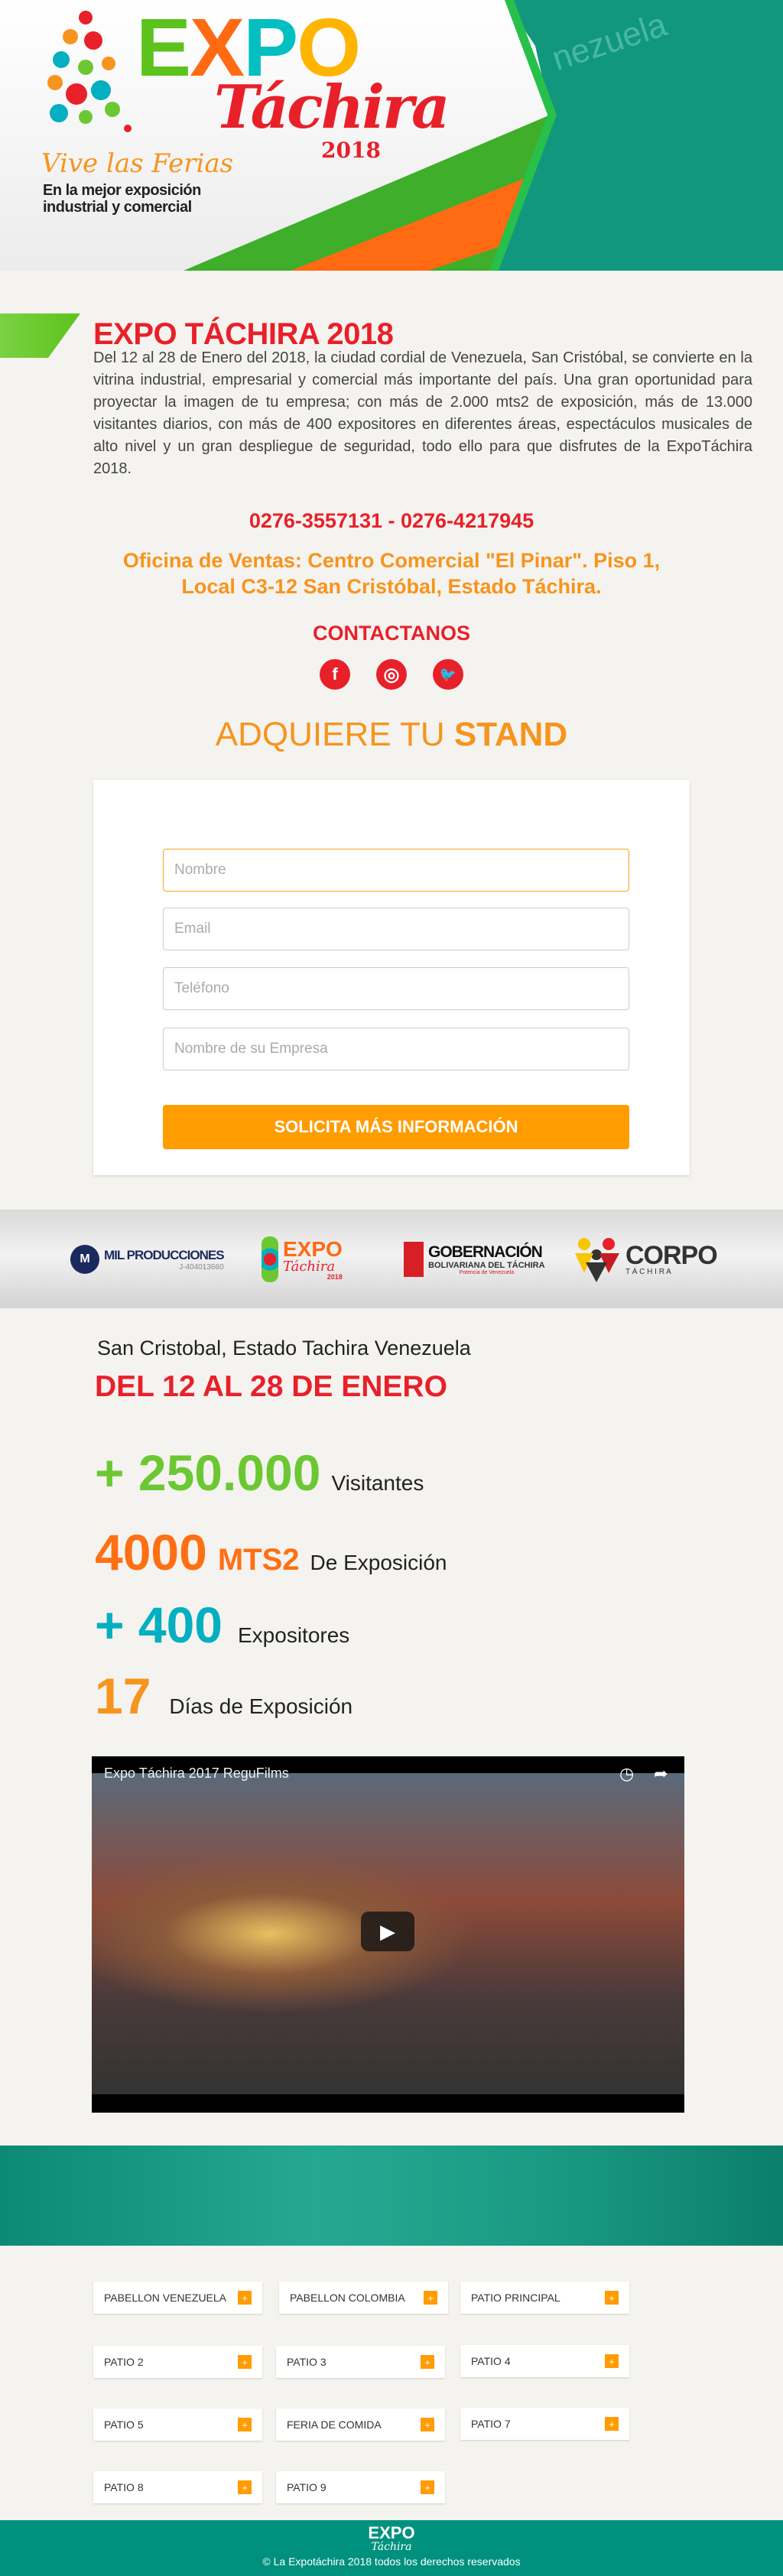 This screenshot has width=783, height=2576. Describe the element at coordinates (271, 1387) in the screenshot. I see `event-dates: DEL 12 AL 28 DE ENERO` at that location.